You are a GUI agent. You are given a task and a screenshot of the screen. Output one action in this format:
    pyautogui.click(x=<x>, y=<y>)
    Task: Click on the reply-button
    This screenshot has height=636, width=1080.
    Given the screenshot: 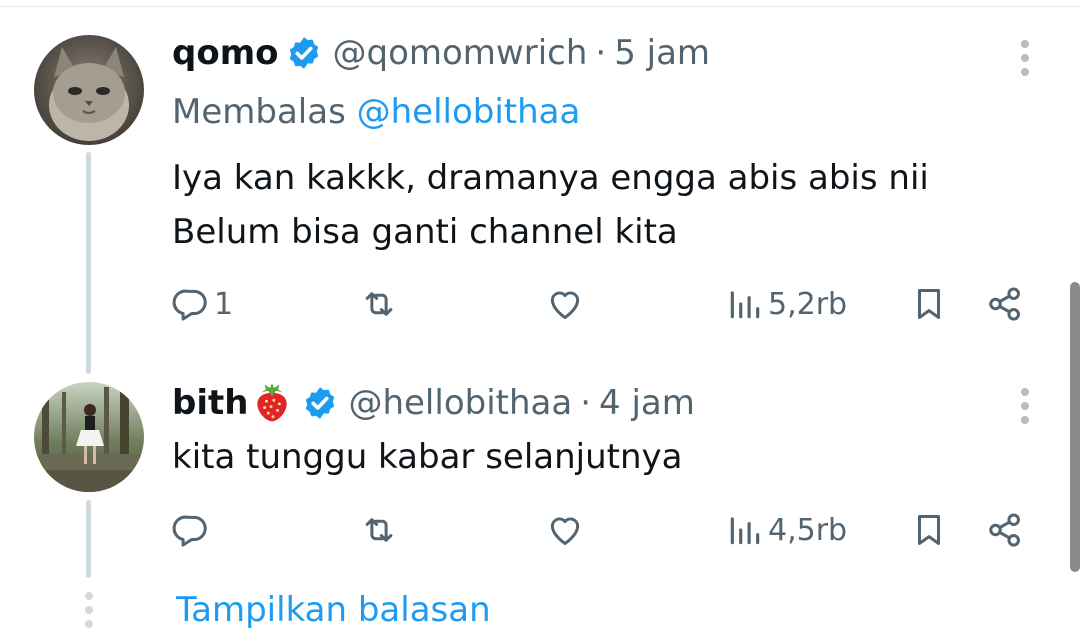 What is the action you would take?
    pyautogui.click(x=193, y=530)
    